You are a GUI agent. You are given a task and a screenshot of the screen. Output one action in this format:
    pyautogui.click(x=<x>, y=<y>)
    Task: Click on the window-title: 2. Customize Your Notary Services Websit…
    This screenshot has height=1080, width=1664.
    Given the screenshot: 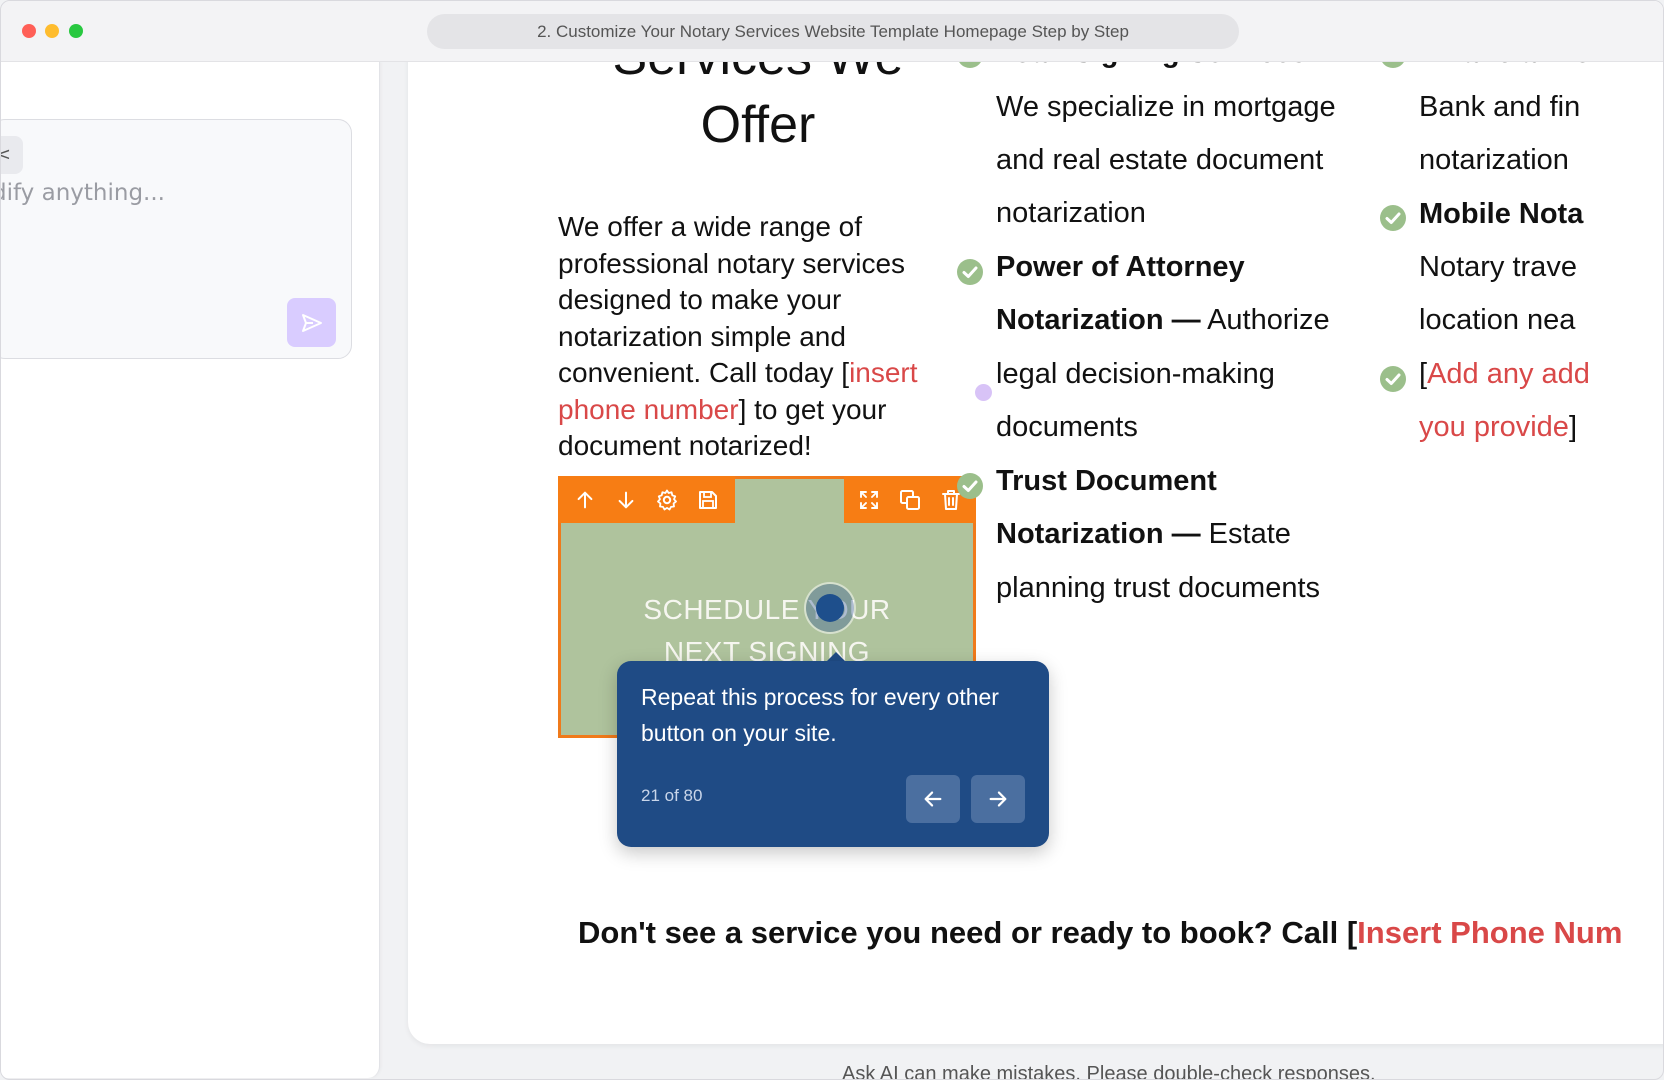 What is the action you would take?
    pyautogui.click(x=833, y=31)
    